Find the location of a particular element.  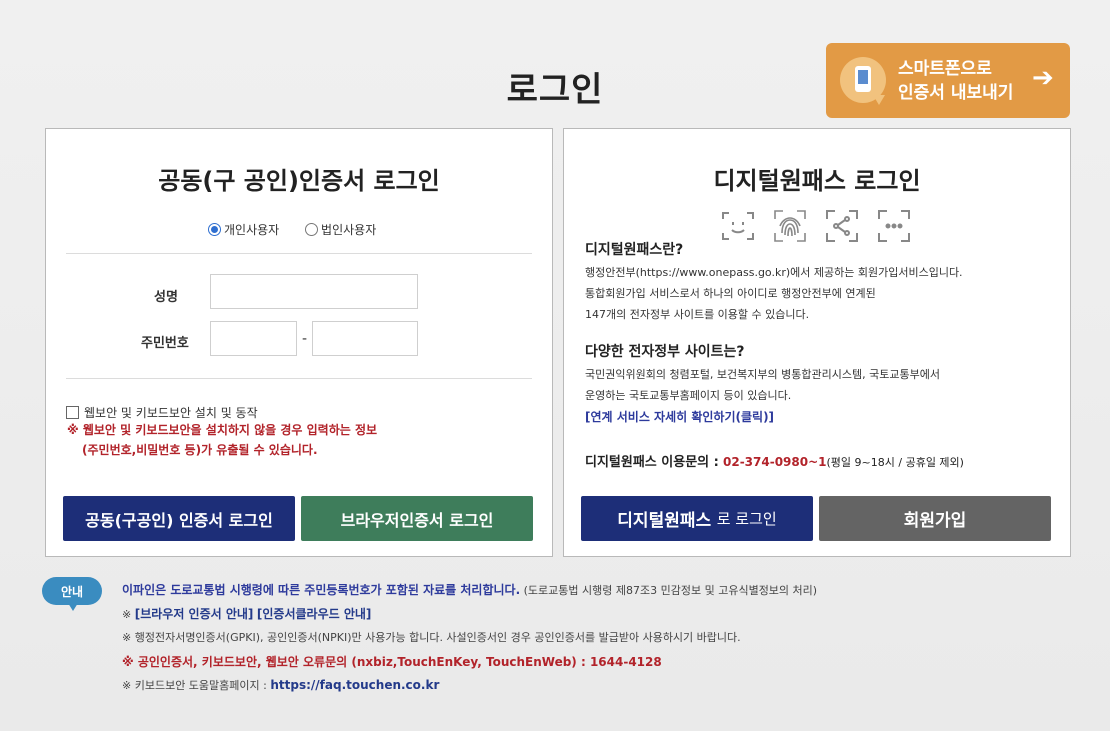

notice-line-2: ※ [브라우저 인증서 안내] [인증서클라우드 안내] is located at coordinates (247, 614).